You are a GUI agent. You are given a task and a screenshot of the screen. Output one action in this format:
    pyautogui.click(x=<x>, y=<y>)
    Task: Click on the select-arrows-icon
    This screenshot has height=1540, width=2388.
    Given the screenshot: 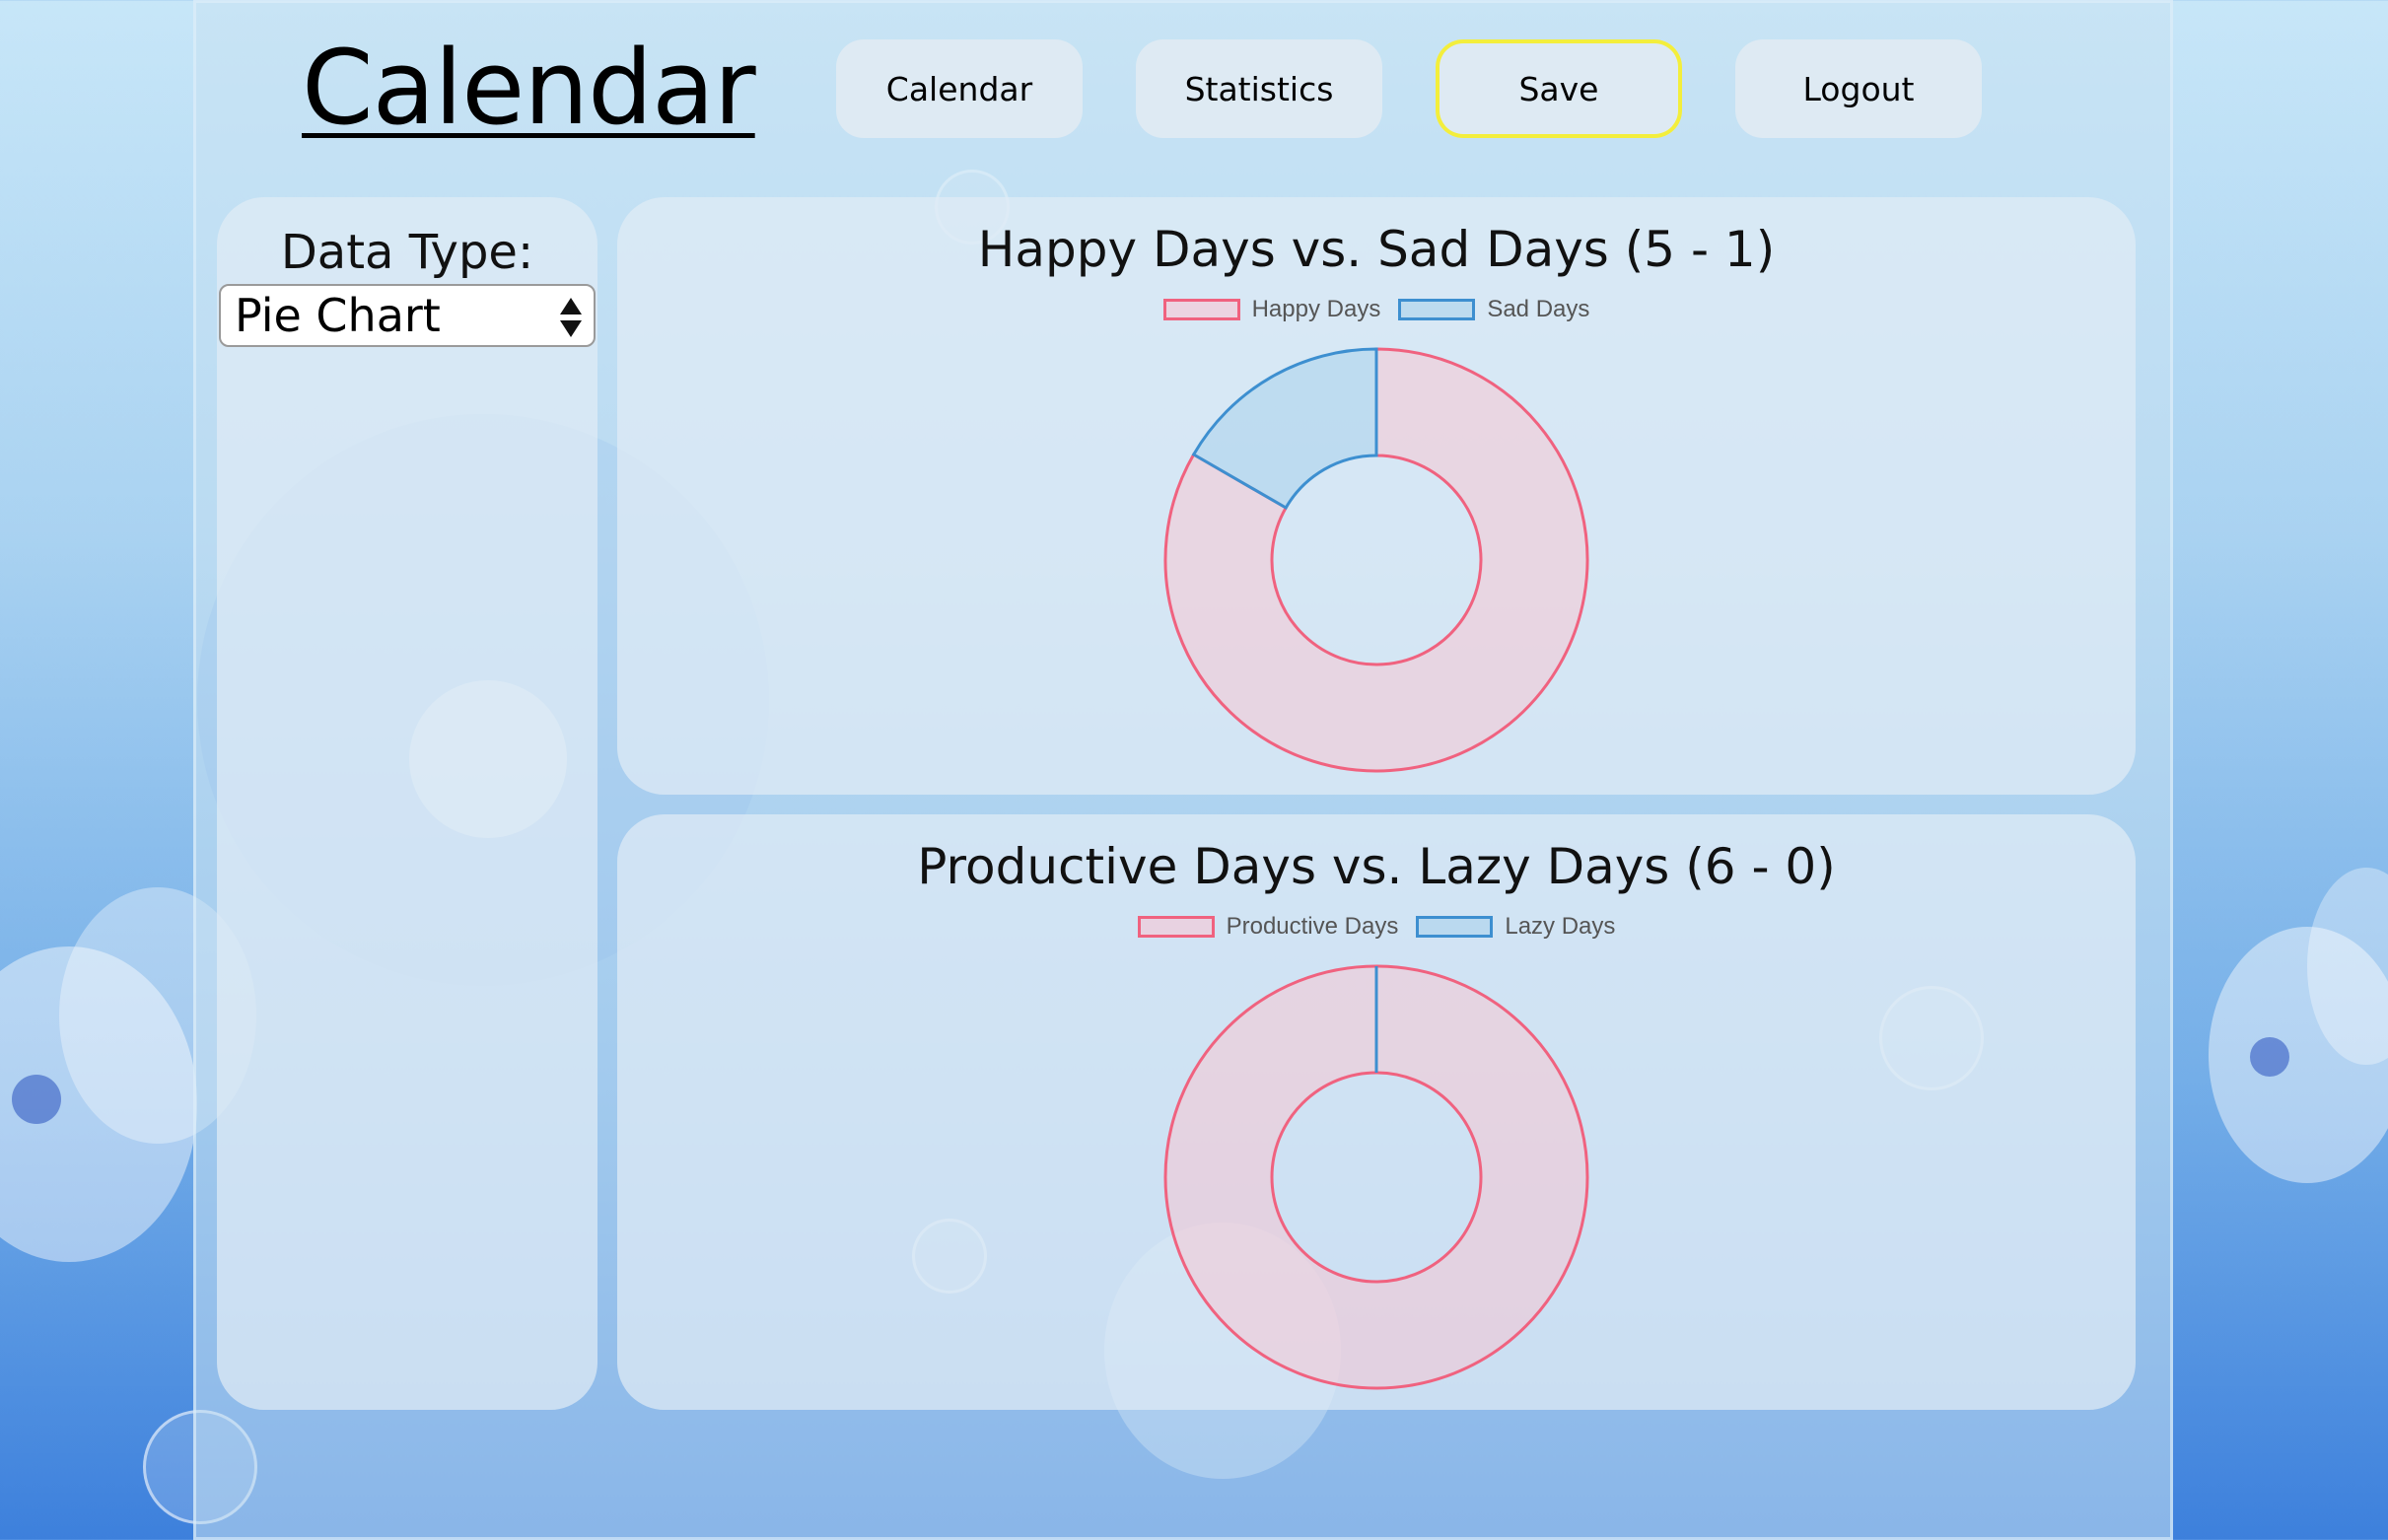 What is the action you would take?
    pyautogui.click(x=571, y=317)
    